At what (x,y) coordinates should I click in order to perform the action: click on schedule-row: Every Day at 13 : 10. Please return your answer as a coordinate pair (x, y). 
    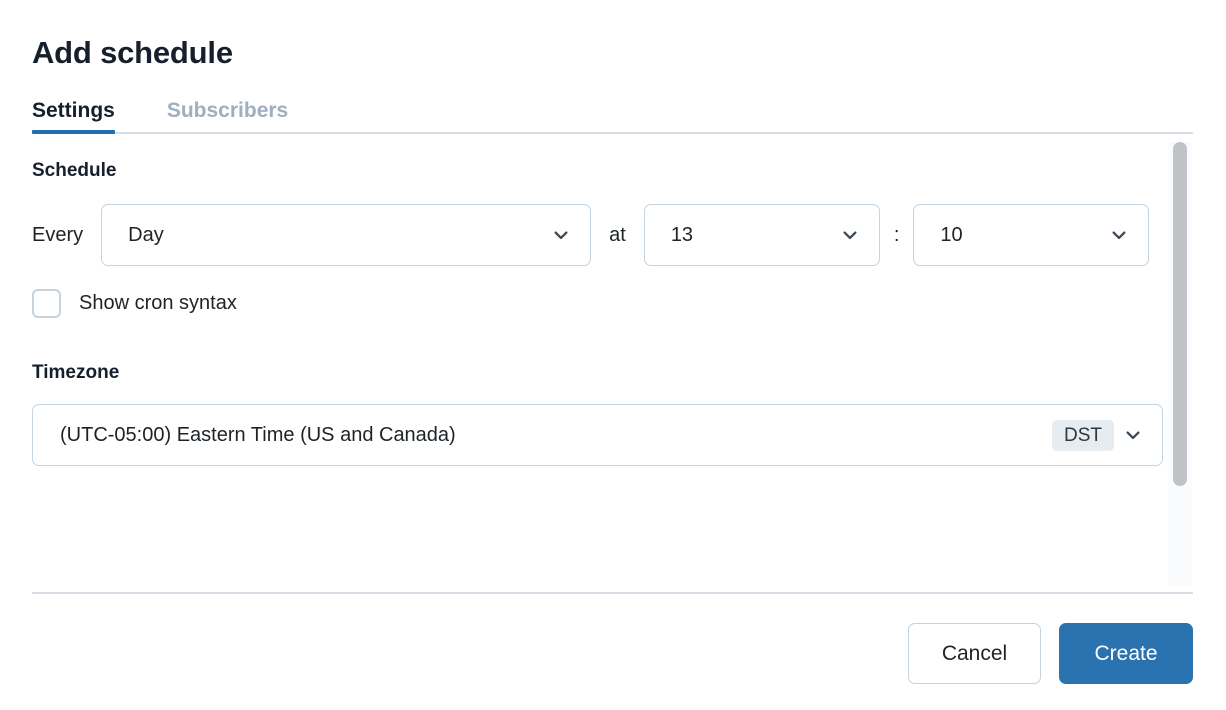
    Looking at the image, I should click on (599, 235).